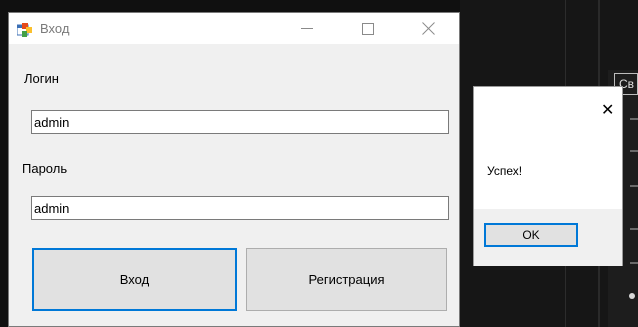 The image size is (638, 327). Describe the element at coordinates (240, 122) in the screenshot. I see `login-input` at that location.